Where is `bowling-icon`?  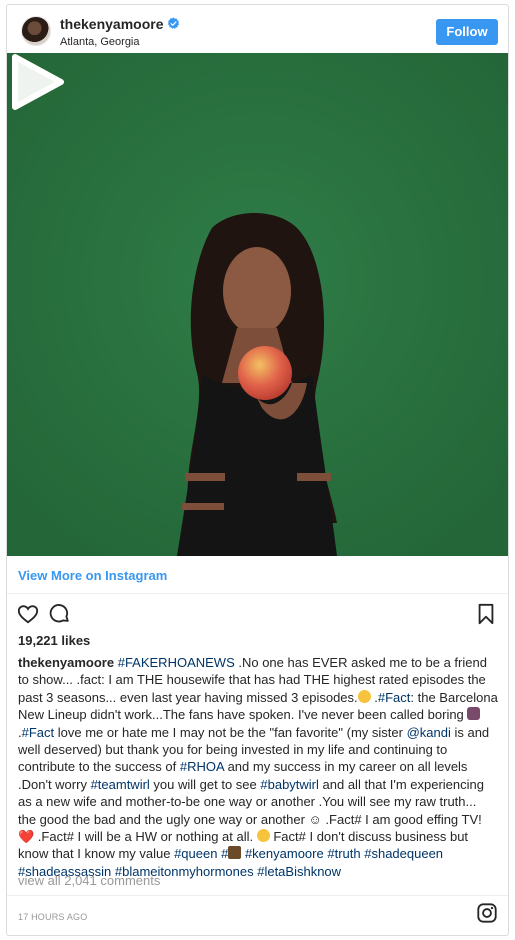
bowling-icon is located at coordinates (474, 714).